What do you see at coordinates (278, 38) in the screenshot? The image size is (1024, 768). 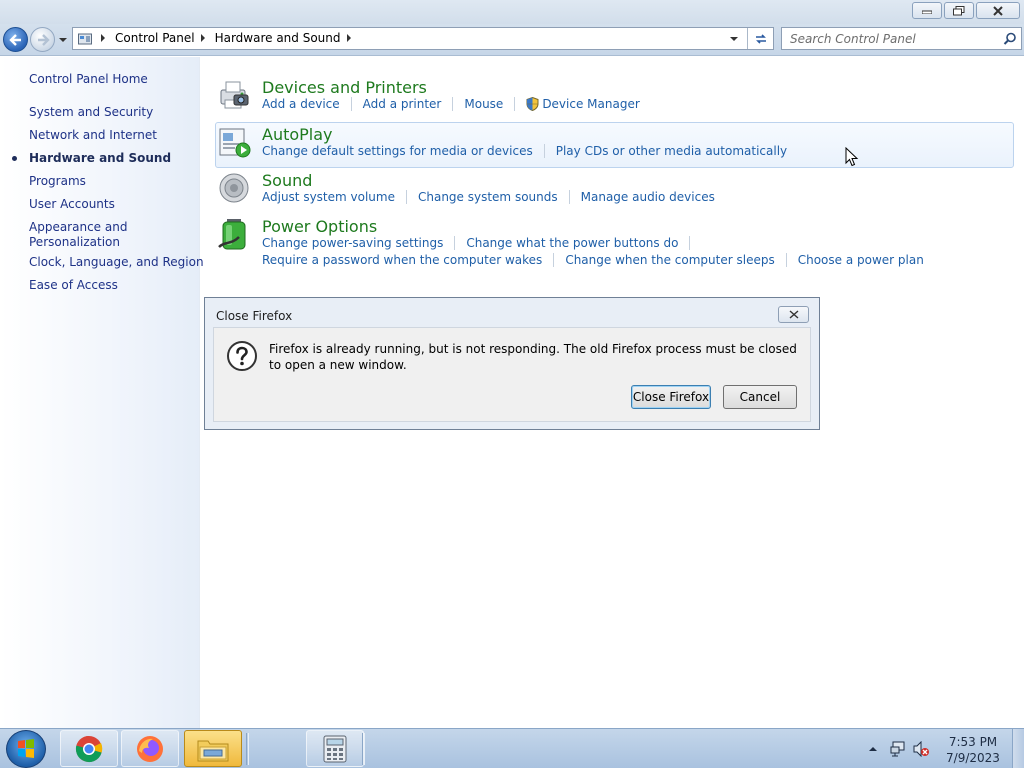 I see `breadcrumb-hardware-and-sound: Hardware and Sound` at bounding box center [278, 38].